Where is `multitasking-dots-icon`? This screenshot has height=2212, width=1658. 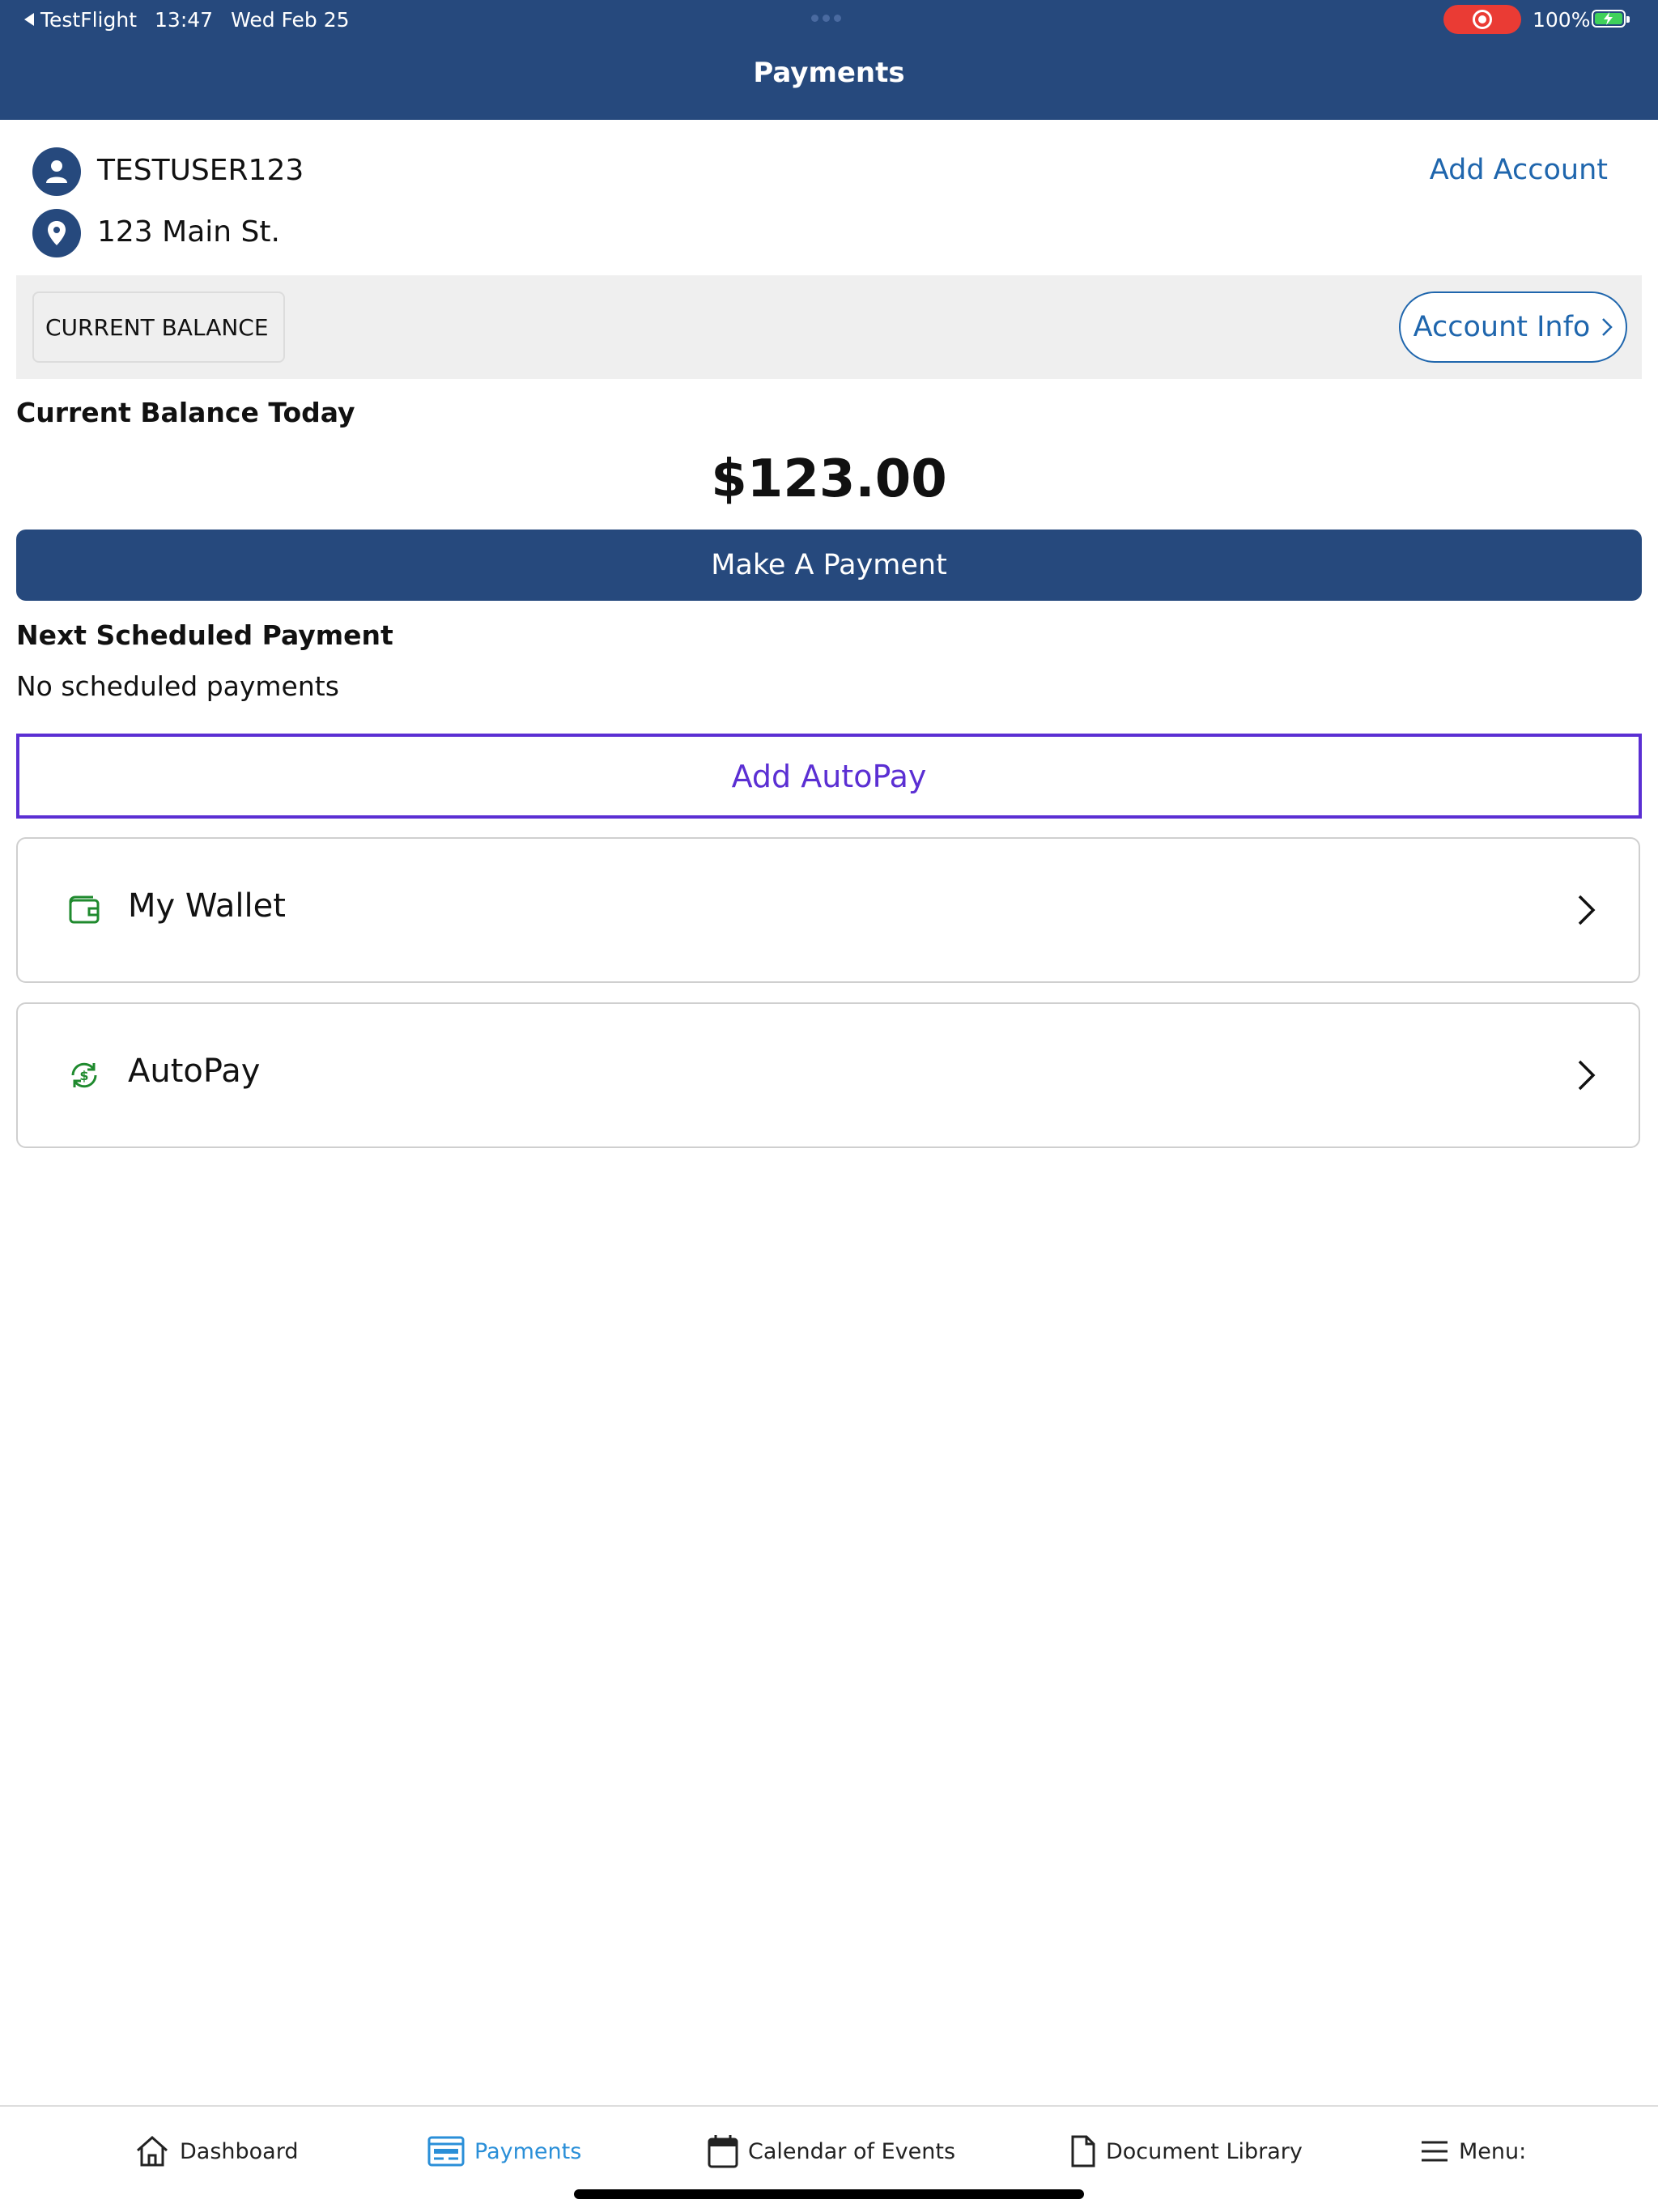
multitasking-dots-icon is located at coordinates (826, 19).